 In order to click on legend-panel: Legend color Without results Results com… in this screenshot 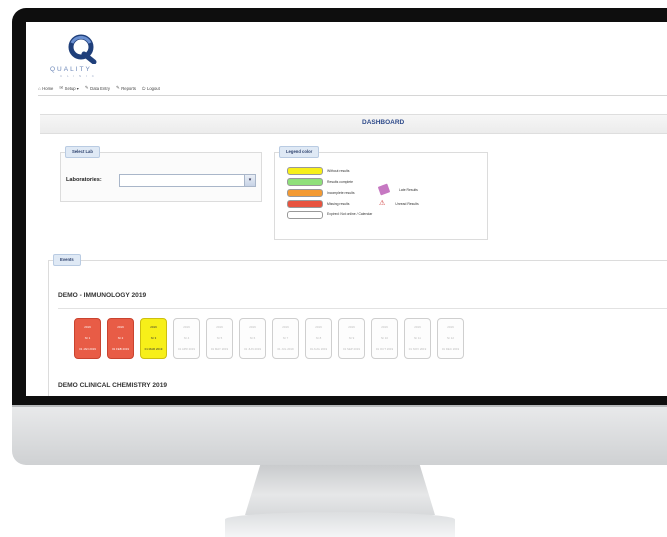, I will do `click(381, 193)`.